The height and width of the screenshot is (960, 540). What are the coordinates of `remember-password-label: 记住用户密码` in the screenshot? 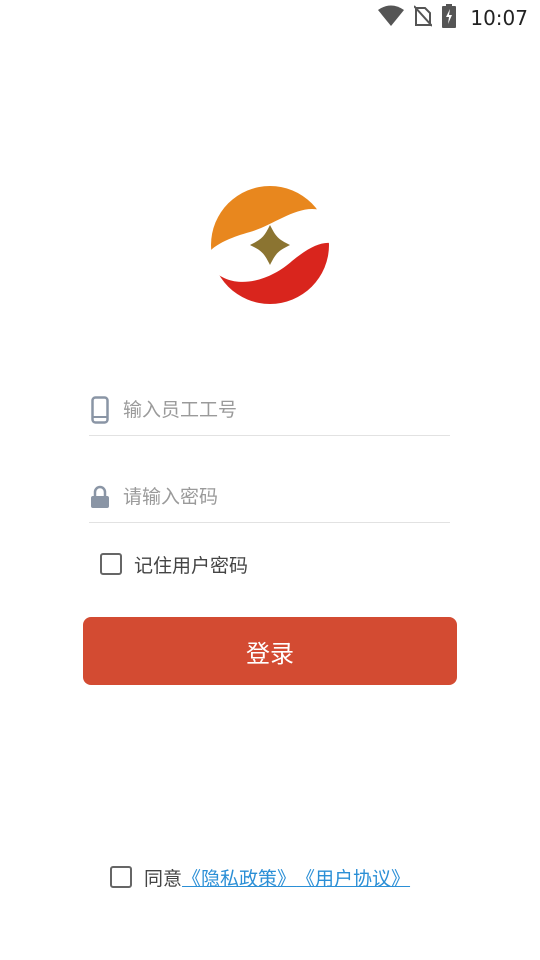 It's located at (191, 565).